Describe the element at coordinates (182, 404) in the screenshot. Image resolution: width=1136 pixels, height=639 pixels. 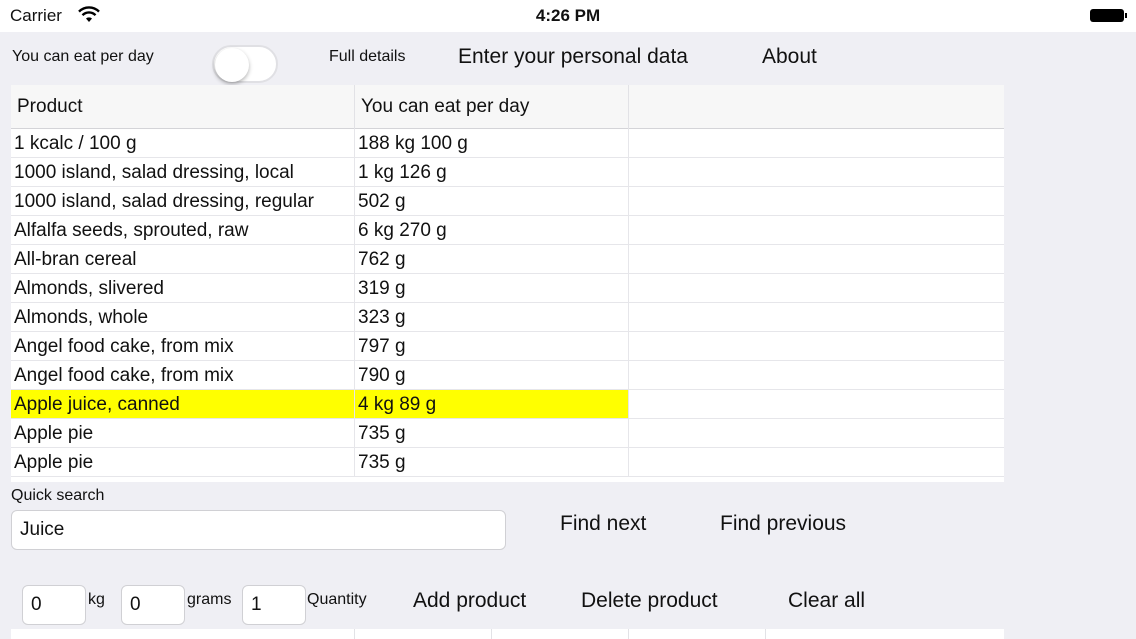
I see `product-cell: Apple juice, canned` at that location.